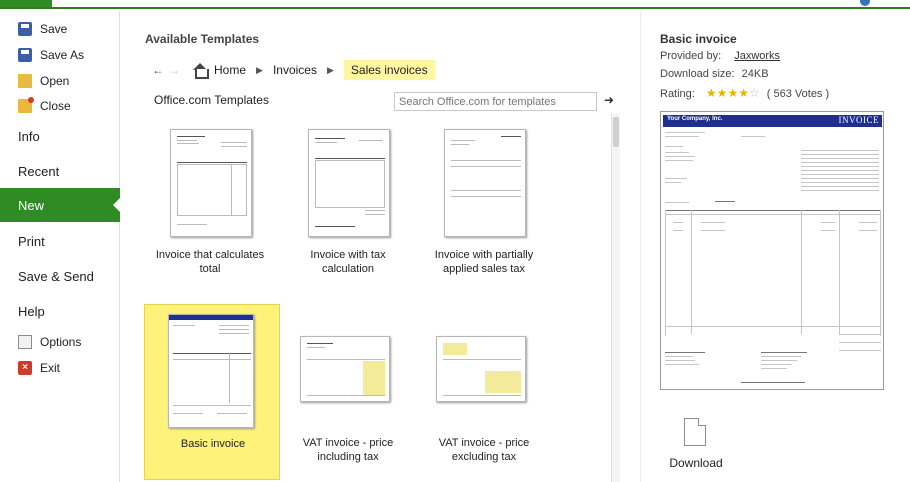  Describe the element at coordinates (26, 3) in the screenshot. I see `file-tab` at that location.